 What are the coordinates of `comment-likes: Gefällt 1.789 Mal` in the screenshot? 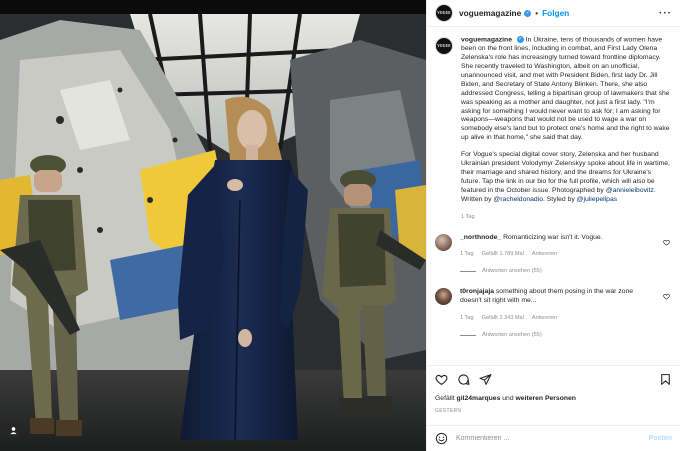 It's located at (503, 254).